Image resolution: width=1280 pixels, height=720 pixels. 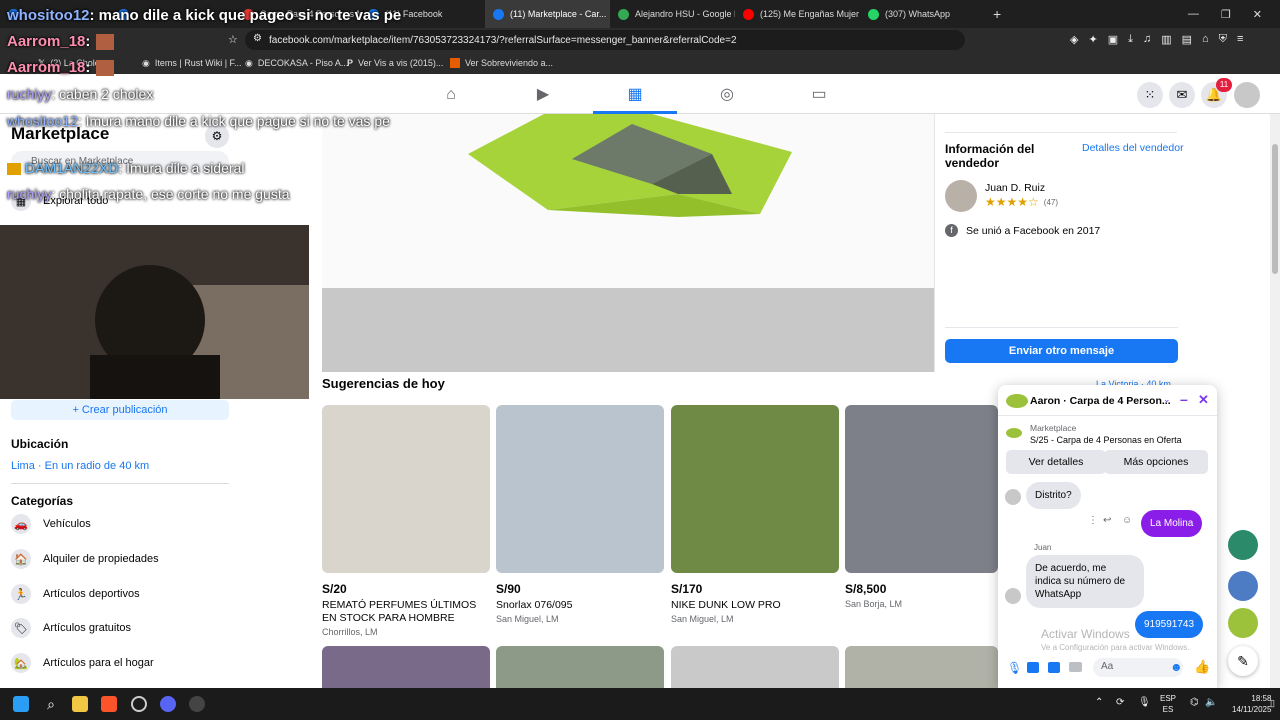 What do you see at coordinates (125, 168) in the screenshot?
I see `stream-chat-message: DAM1AN22XD: Imura dile a sideral` at bounding box center [125, 168].